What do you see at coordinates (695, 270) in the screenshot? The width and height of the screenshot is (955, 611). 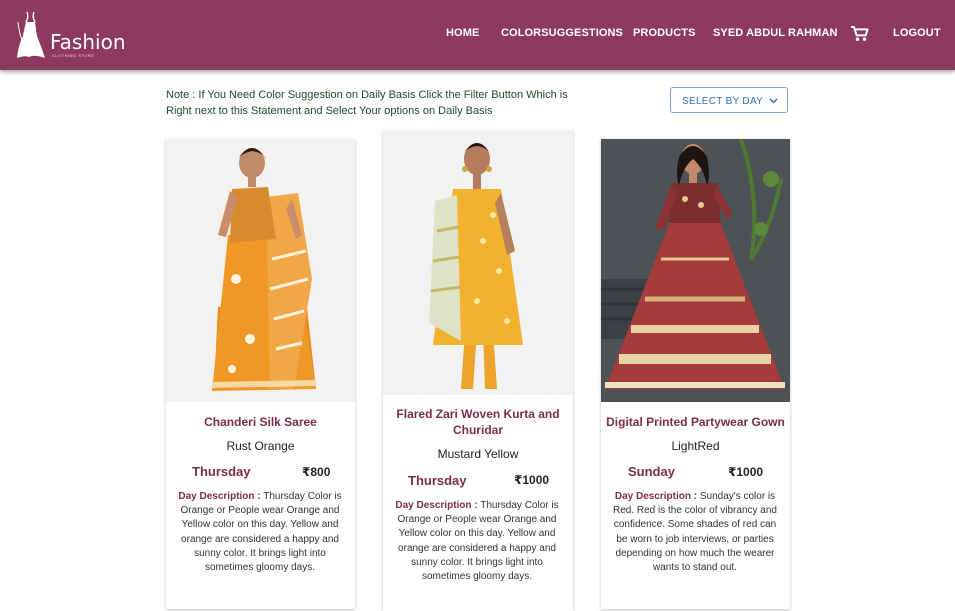 I see `product-image-gown` at bounding box center [695, 270].